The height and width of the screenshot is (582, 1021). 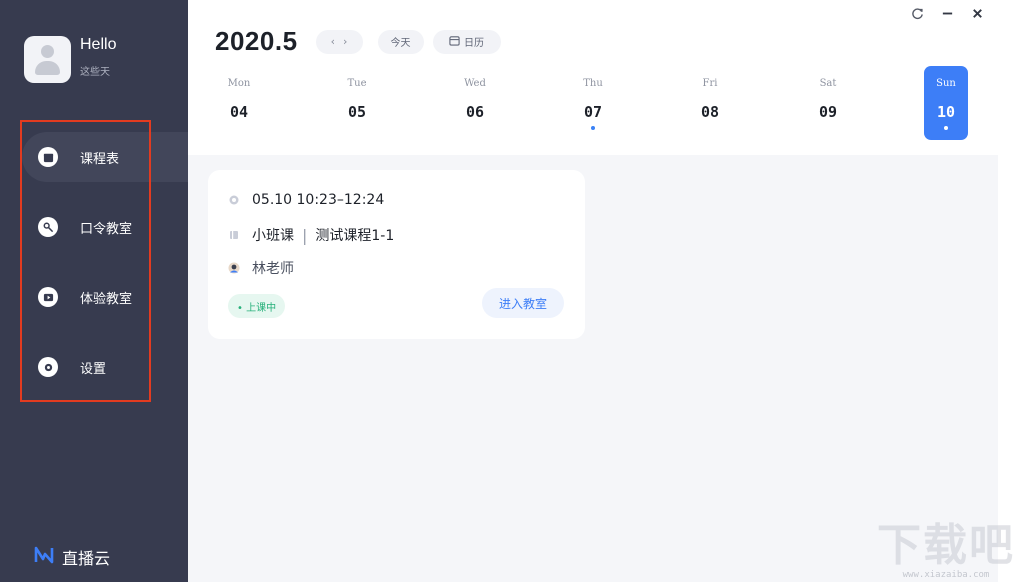 I want to click on enter-classroom-button: 进入教室, so click(x=523, y=303).